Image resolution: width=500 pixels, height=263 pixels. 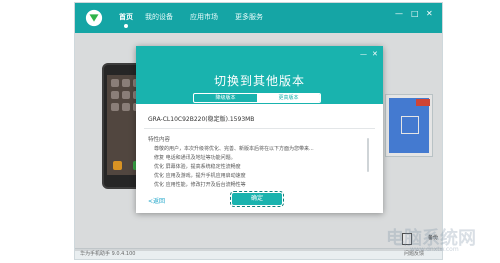 I want to click on tab-downgrade: 降级版本, so click(x=225, y=98).